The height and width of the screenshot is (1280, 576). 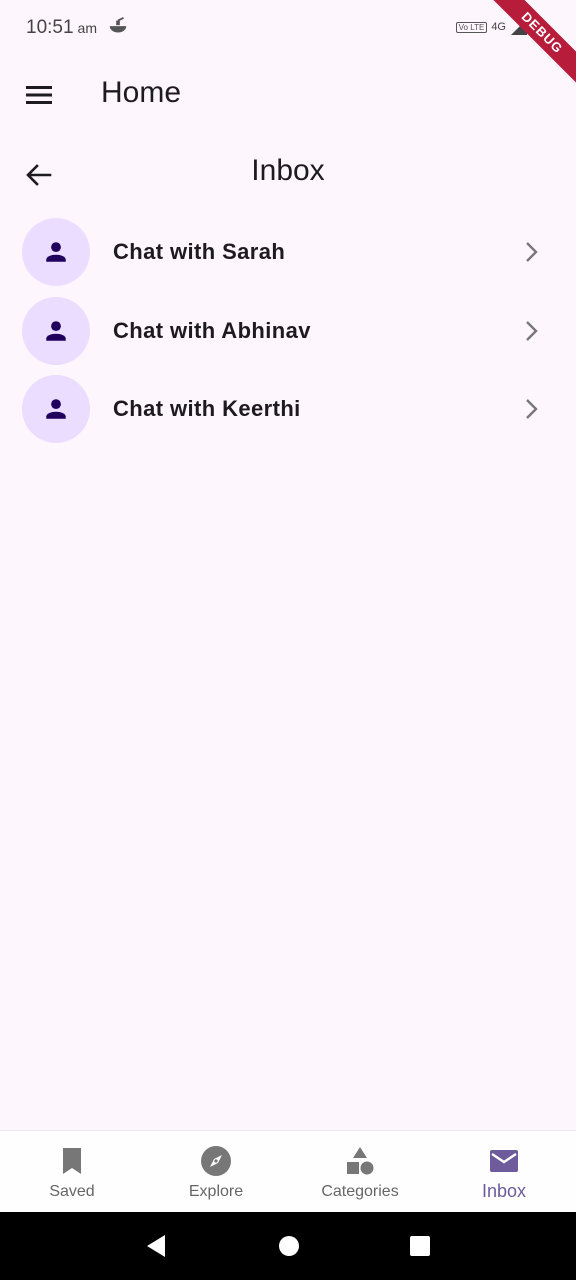 What do you see at coordinates (216, 1161) in the screenshot?
I see `compass-icon` at bounding box center [216, 1161].